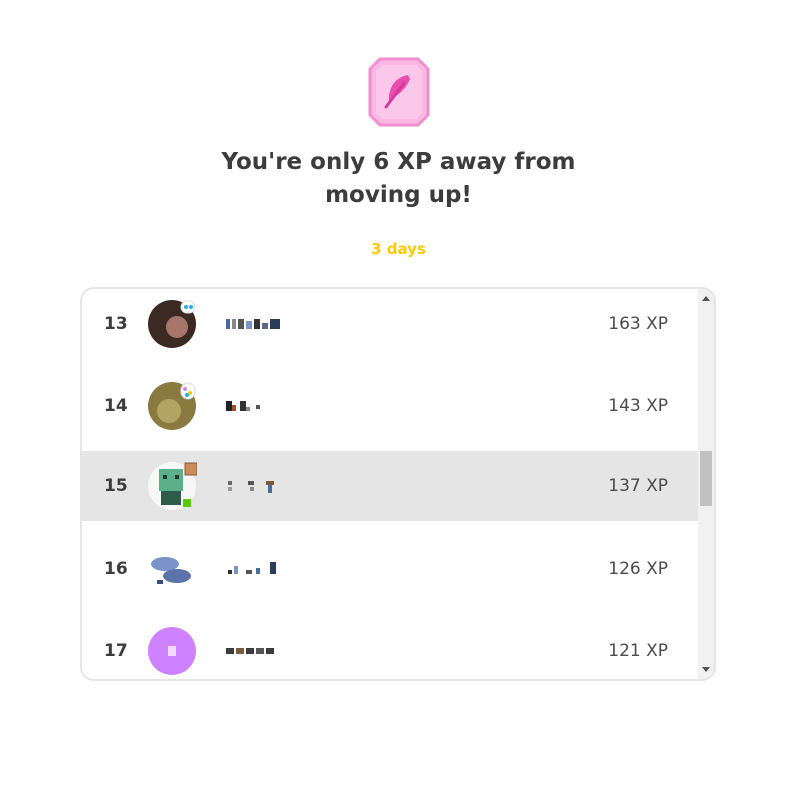 This screenshot has width=797, height=810. I want to click on rank-number: 17, so click(116, 651).